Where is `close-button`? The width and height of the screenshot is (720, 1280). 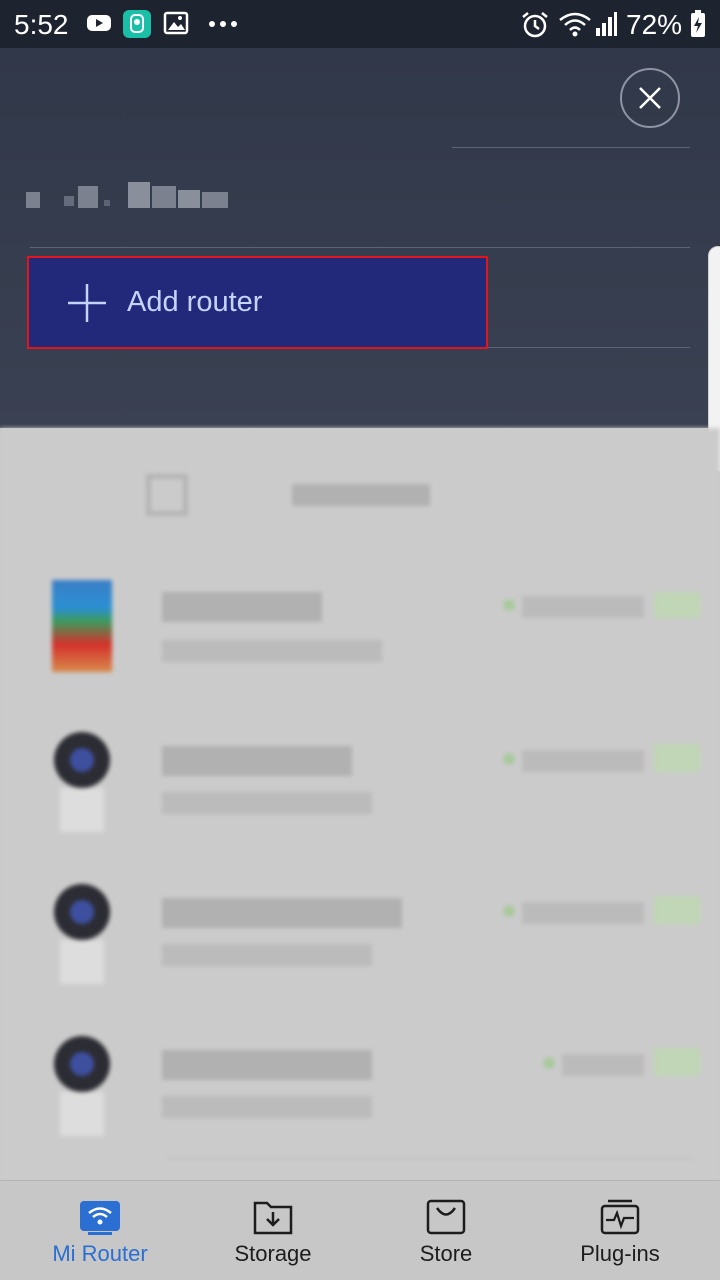 close-button is located at coordinates (650, 98).